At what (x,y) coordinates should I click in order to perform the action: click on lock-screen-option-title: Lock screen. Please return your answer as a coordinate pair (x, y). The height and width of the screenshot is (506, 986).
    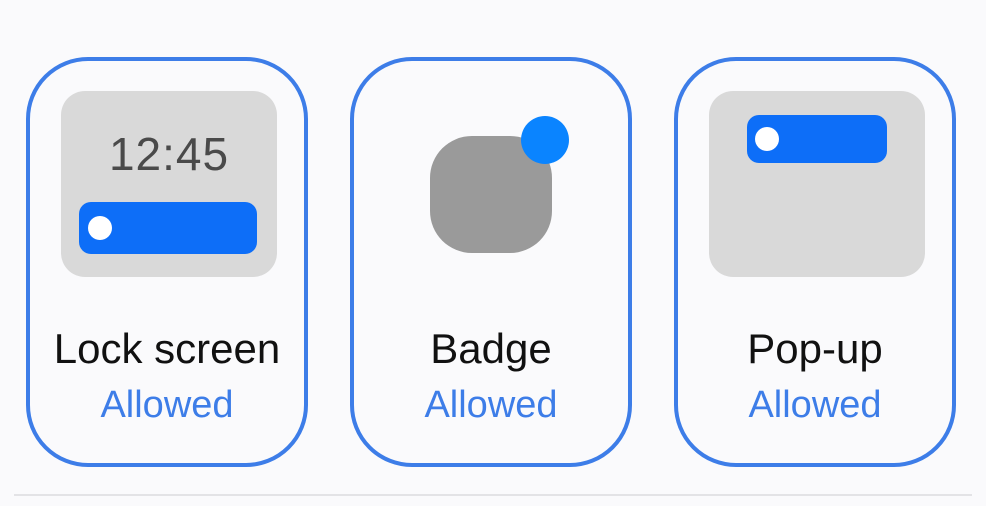
    Looking at the image, I should click on (167, 348).